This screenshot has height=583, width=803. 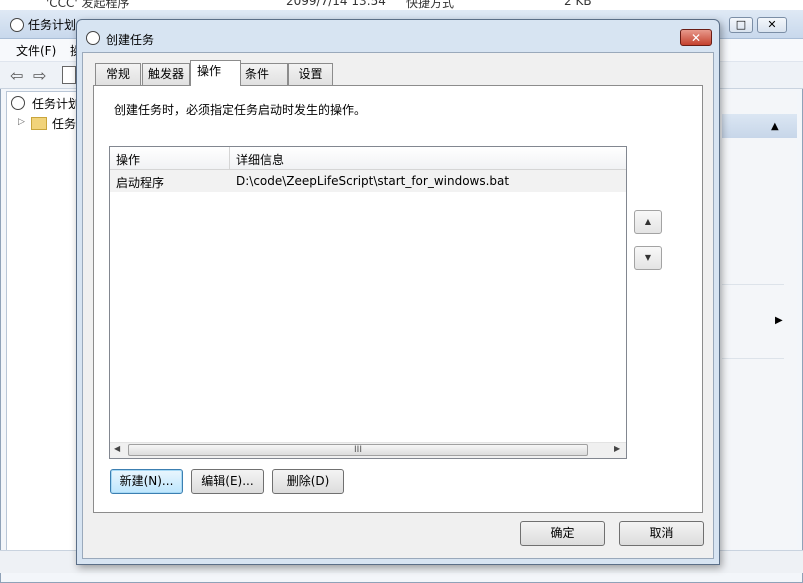 What do you see at coordinates (779, 320) in the screenshot?
I see `submenu-arrow-icon: ▶` at bounding box center [779, 320].